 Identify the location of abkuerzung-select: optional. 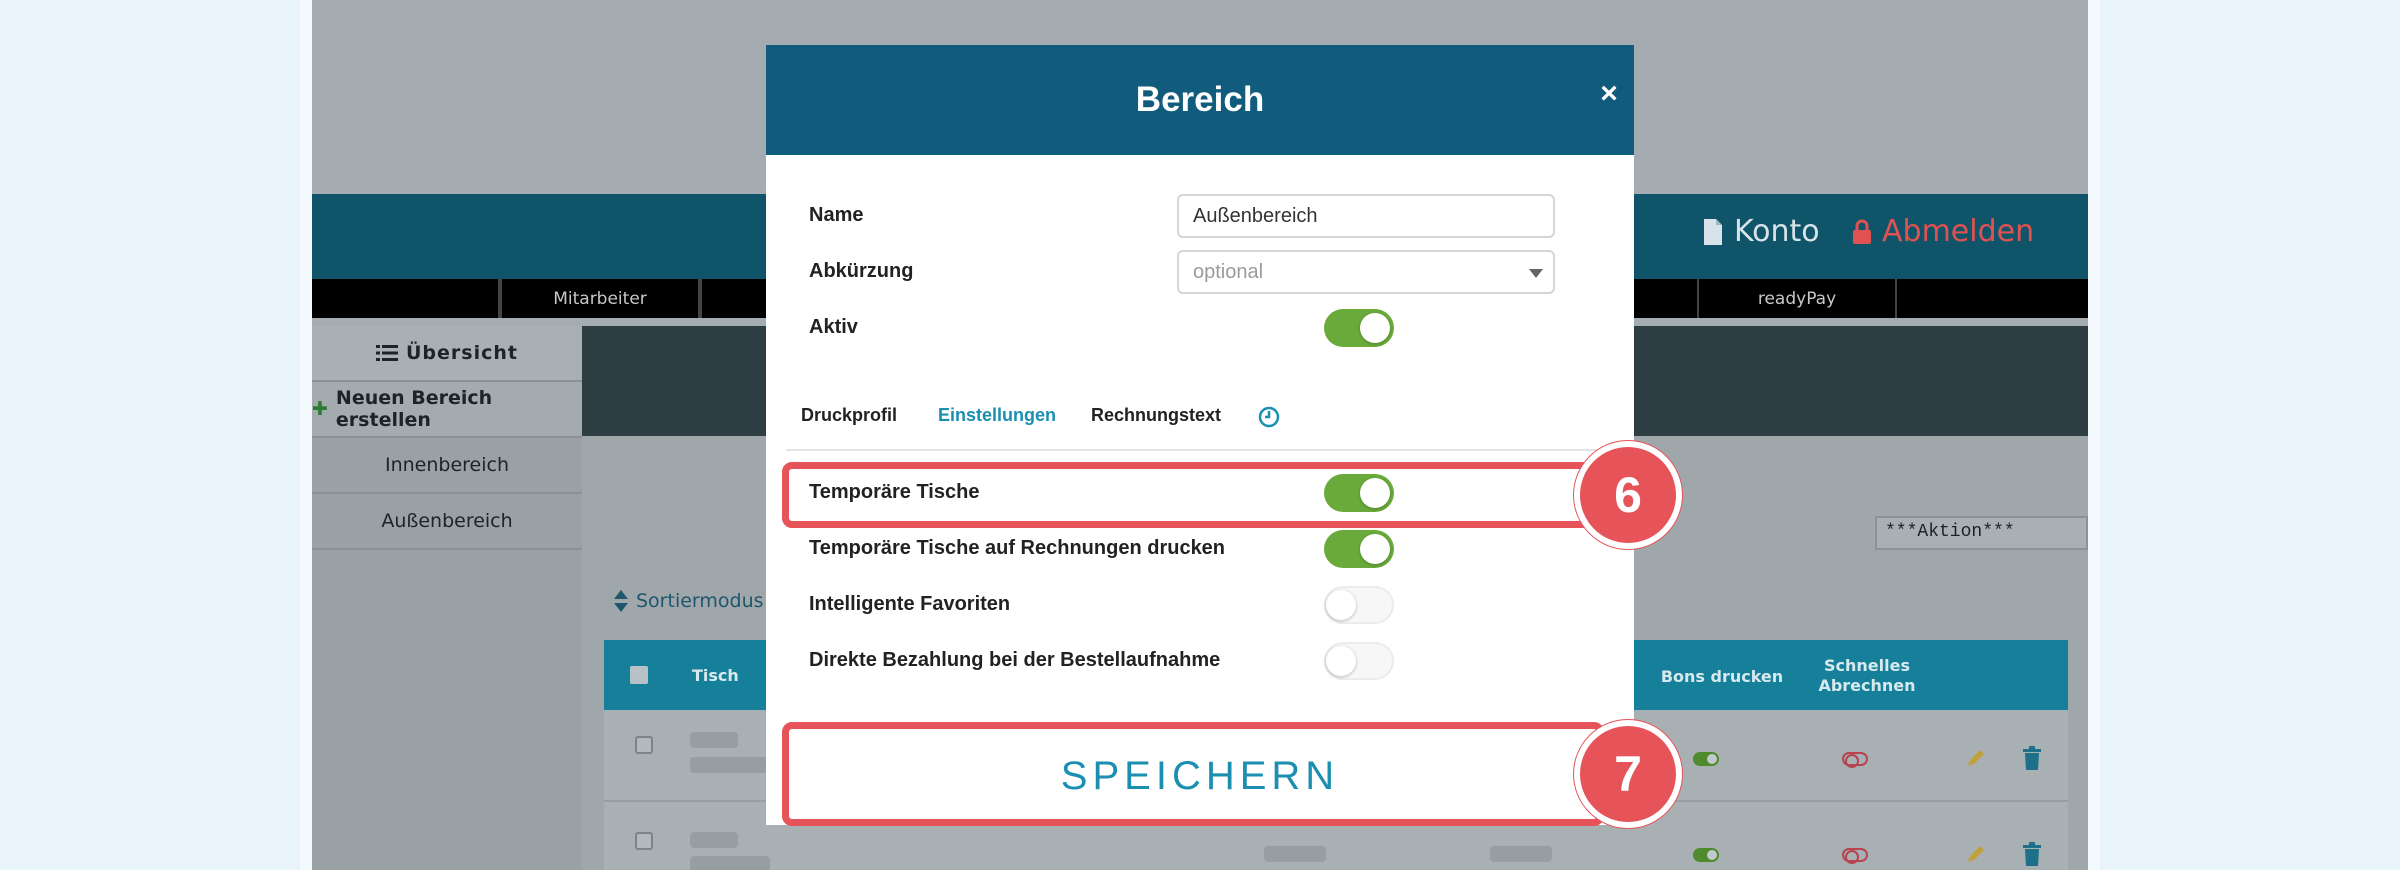
(1366, 272).